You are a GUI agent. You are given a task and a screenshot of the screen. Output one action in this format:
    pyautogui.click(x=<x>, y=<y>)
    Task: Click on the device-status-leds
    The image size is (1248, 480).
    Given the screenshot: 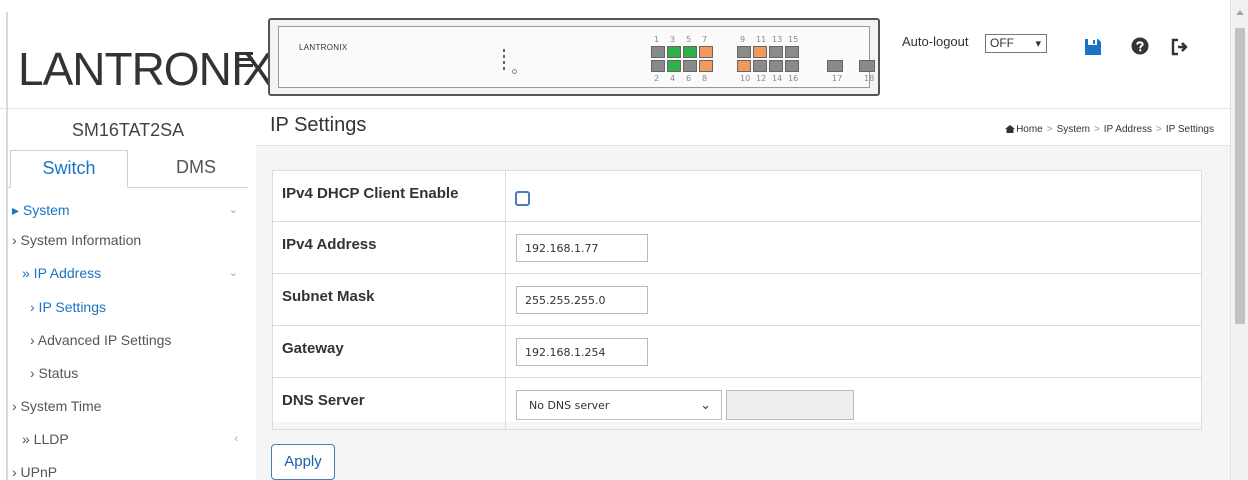 What is the action you would take?
    pyautogui.click(x=505, y=62)
    